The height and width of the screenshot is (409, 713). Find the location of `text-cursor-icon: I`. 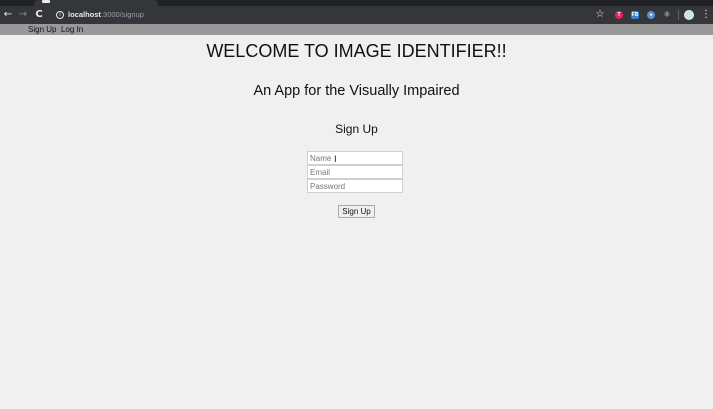

text-cursor-icon: I is located at coordinates (335, 160).